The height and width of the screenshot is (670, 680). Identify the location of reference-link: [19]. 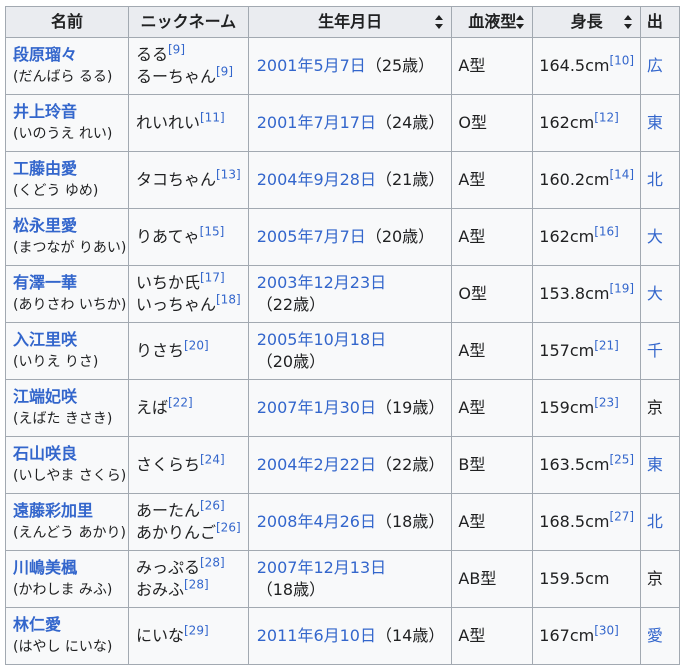
(621, 289).